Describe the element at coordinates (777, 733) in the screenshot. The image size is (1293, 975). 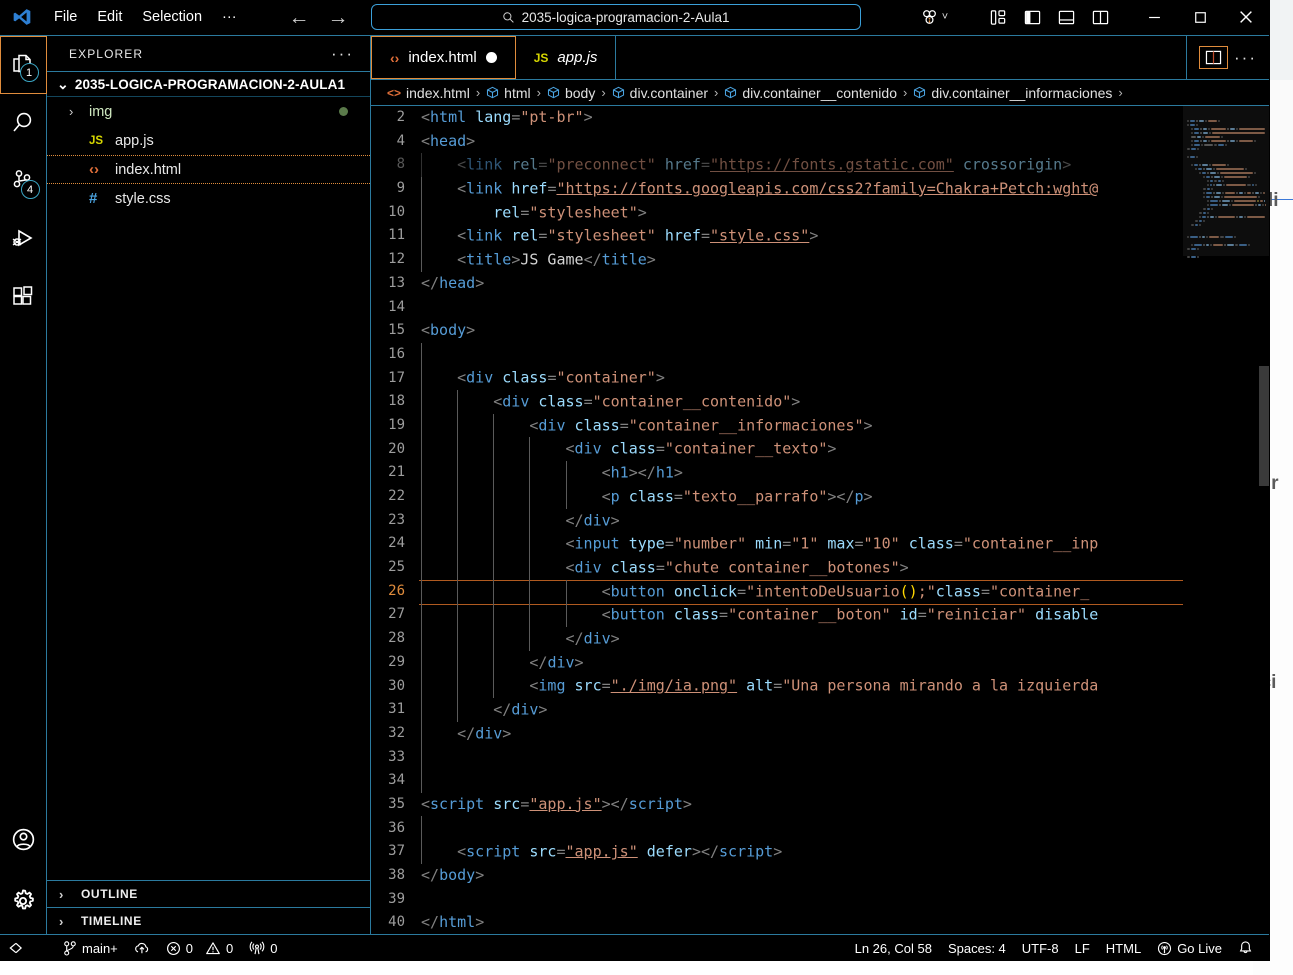
I see `code-line: 32 </div>` at that location.